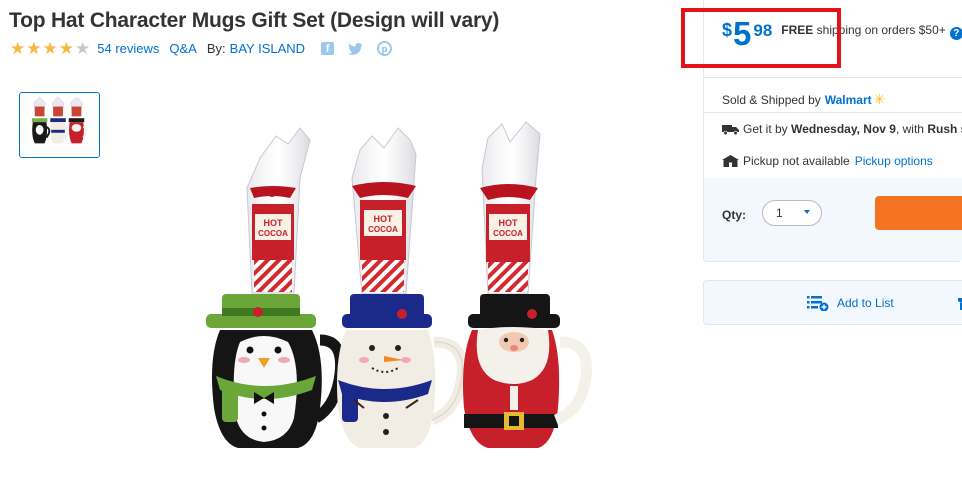  What do you see at coordinates (955, 33) in the screenshot?
I see `help-icon: ?` at bounding box center [955, 33].